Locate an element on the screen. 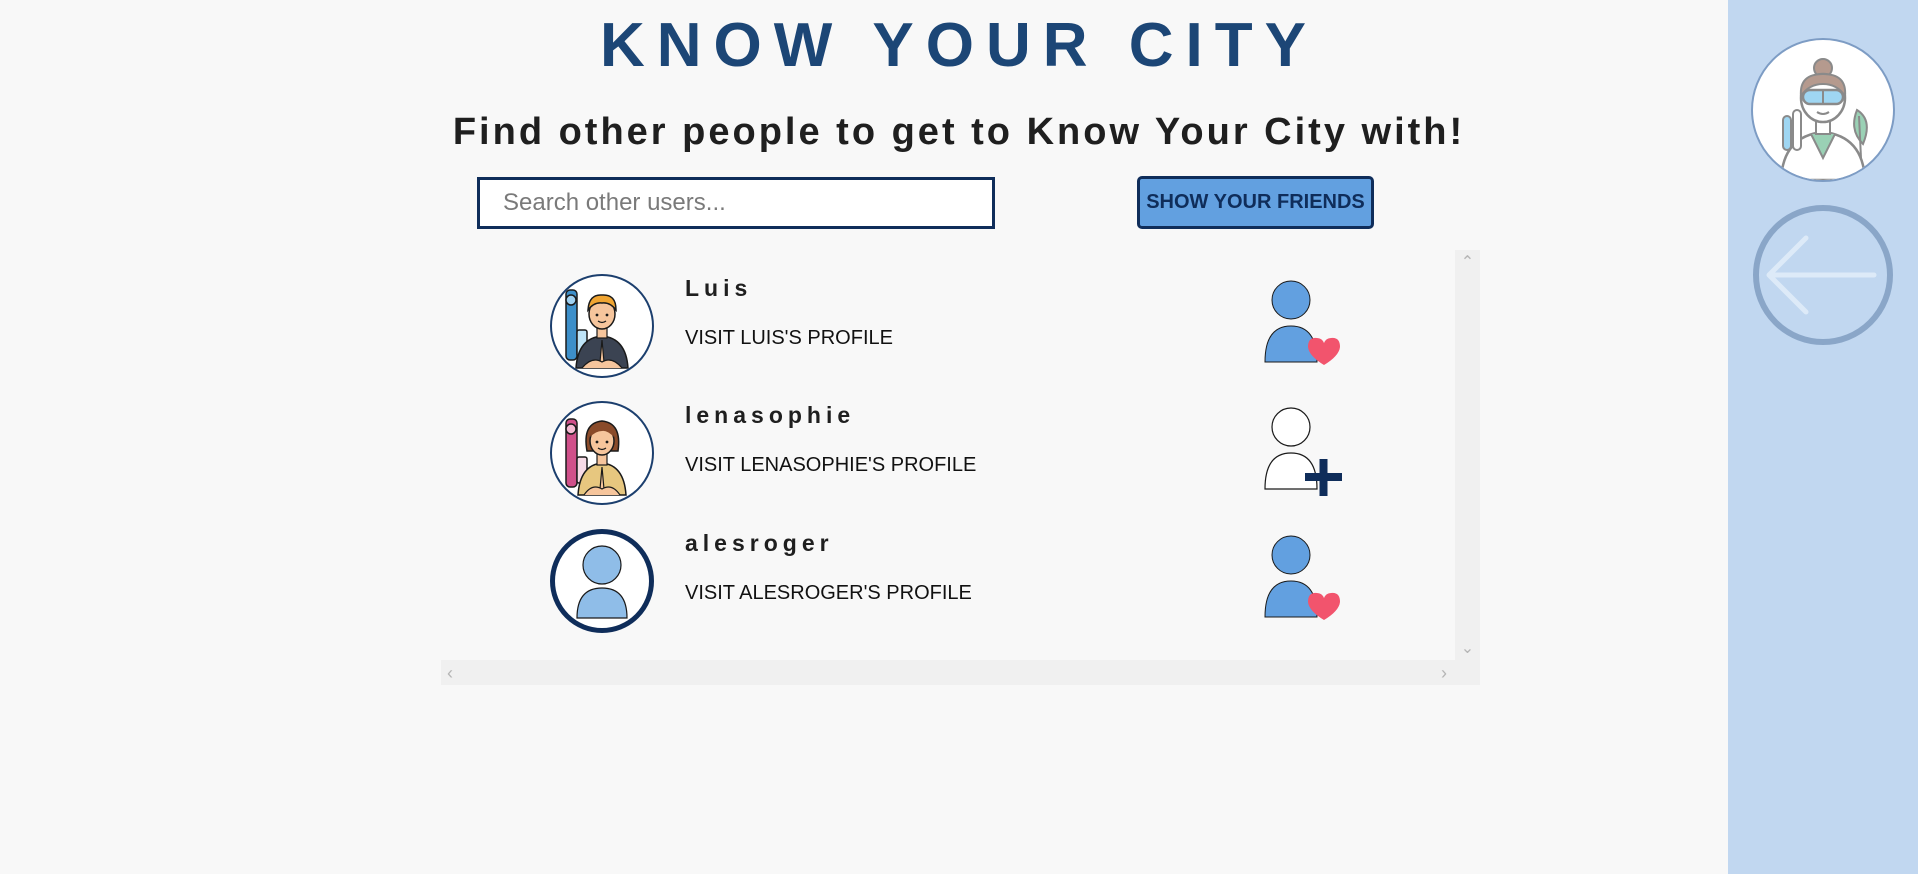 The height and width of the screenshot is (874, 1918). visit-profile-link: VISIT LENASOPHIE'S PROFILE is located at coordinates (830, 465).